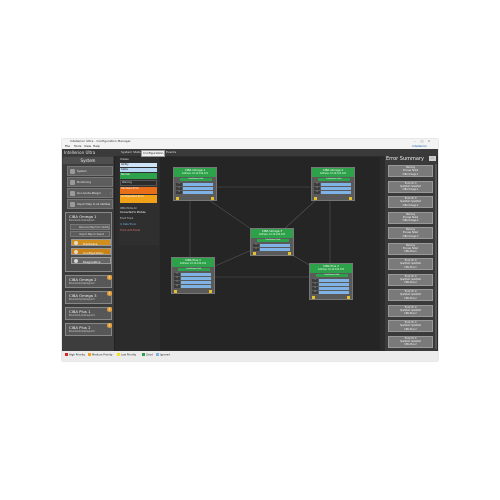 The height and width of the screenshot is (500, 500). What do you see at coordinates (410, 248) in the screenshot?
I see `error-card: Warning Process Failed CIBA Plus 1` at bounding box center [410, 248].